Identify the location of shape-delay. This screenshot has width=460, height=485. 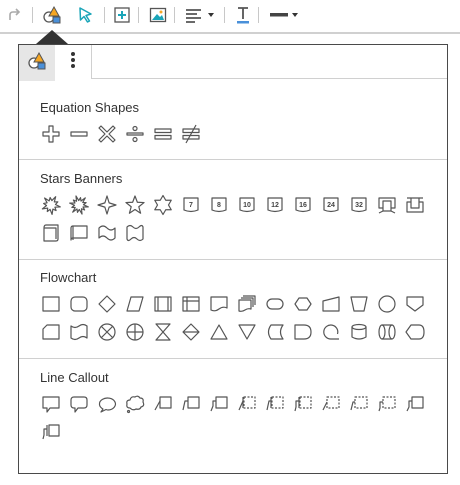
(303, 332).